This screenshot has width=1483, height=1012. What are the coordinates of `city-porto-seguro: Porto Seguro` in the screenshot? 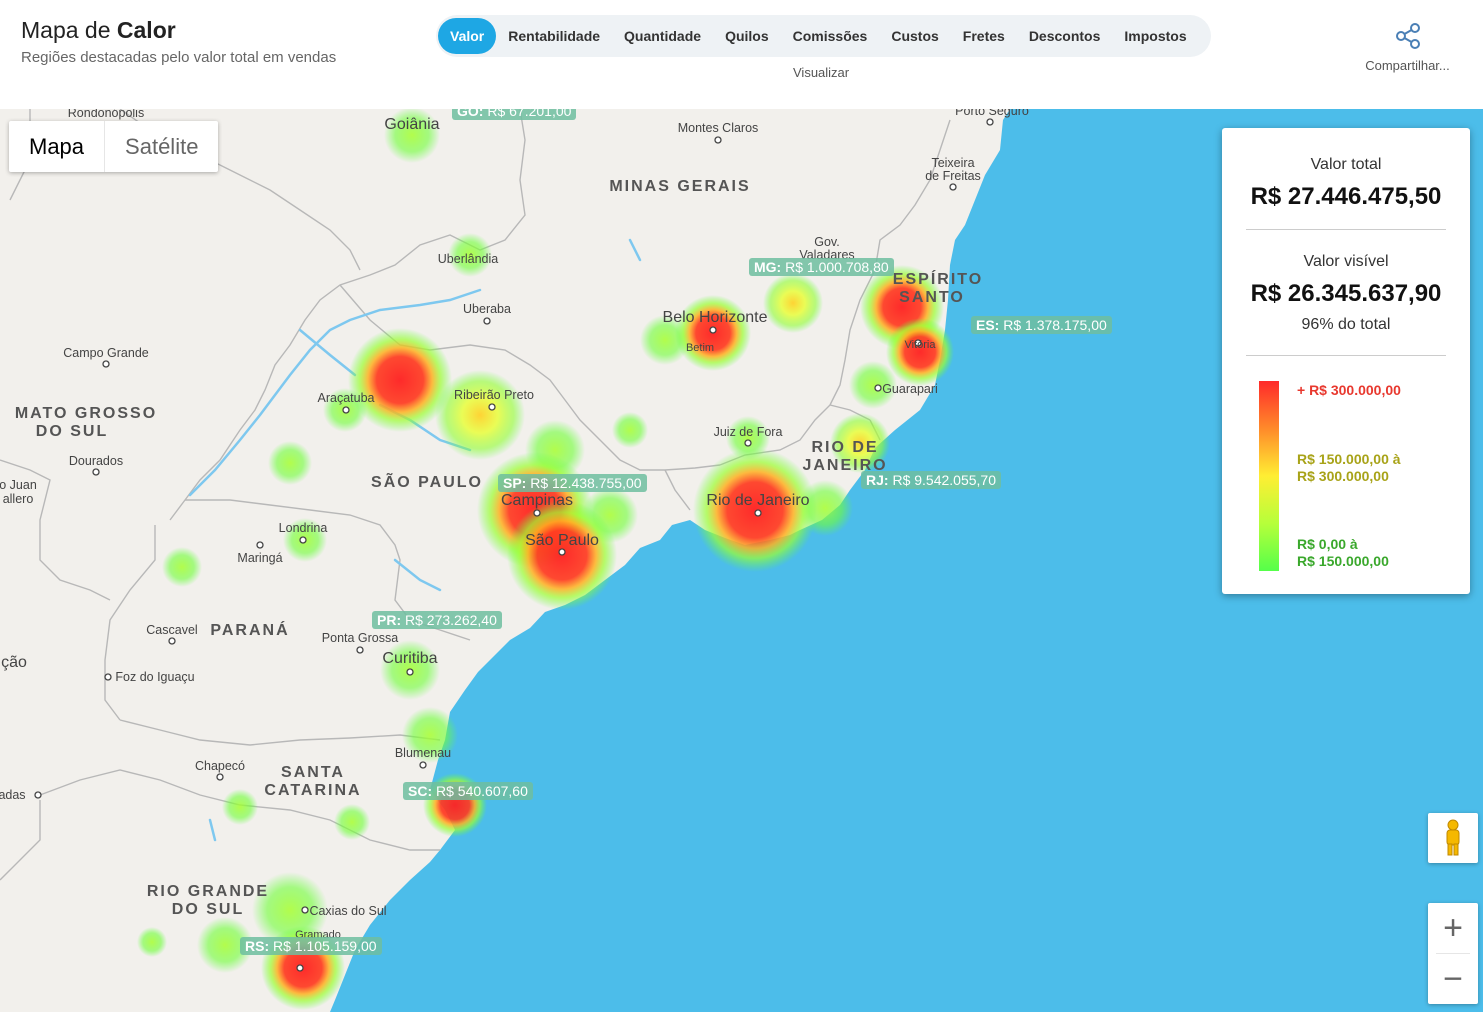 It's located at (992, 113).